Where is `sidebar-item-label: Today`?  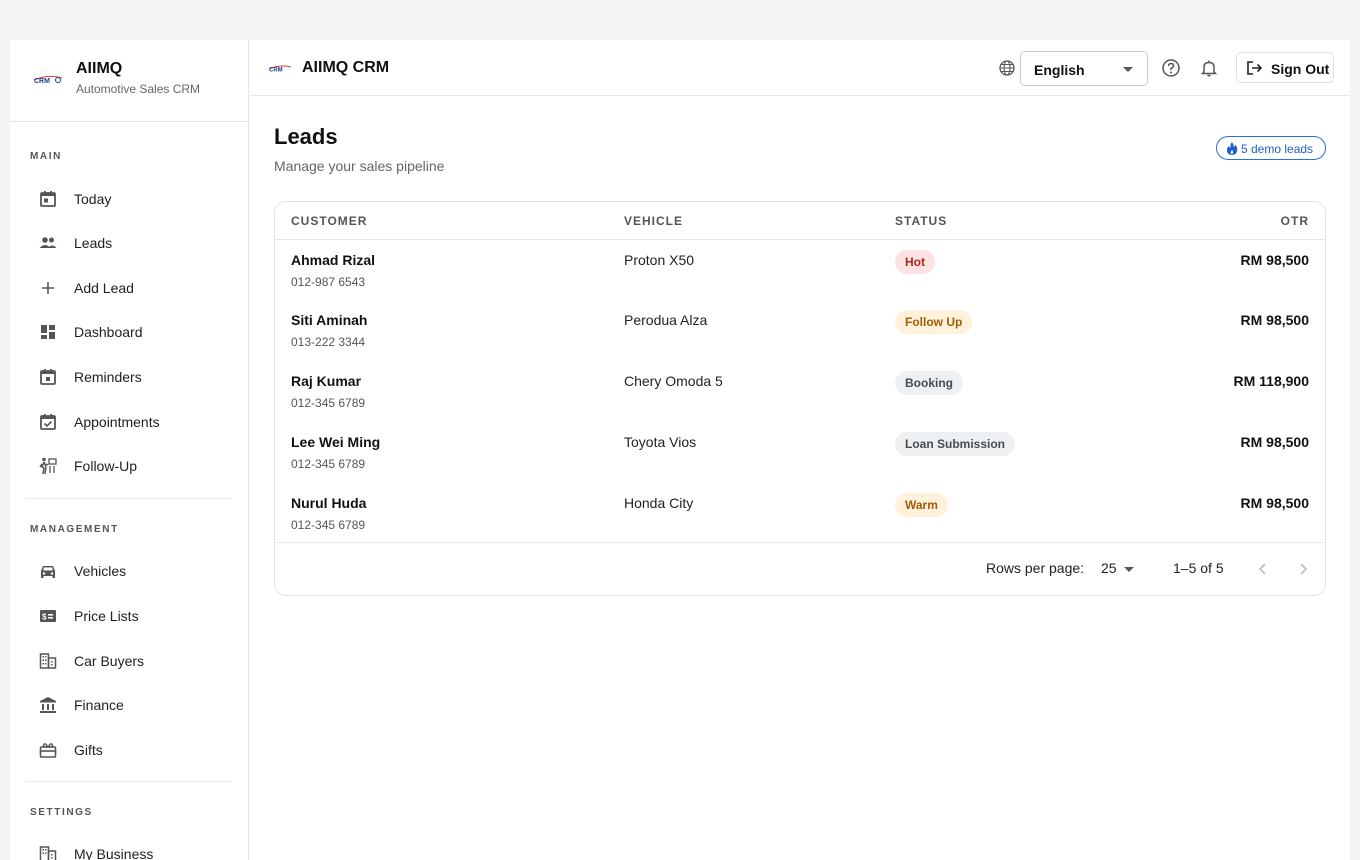
sidebar-item-label: Today is located at coordinates (93, 199).